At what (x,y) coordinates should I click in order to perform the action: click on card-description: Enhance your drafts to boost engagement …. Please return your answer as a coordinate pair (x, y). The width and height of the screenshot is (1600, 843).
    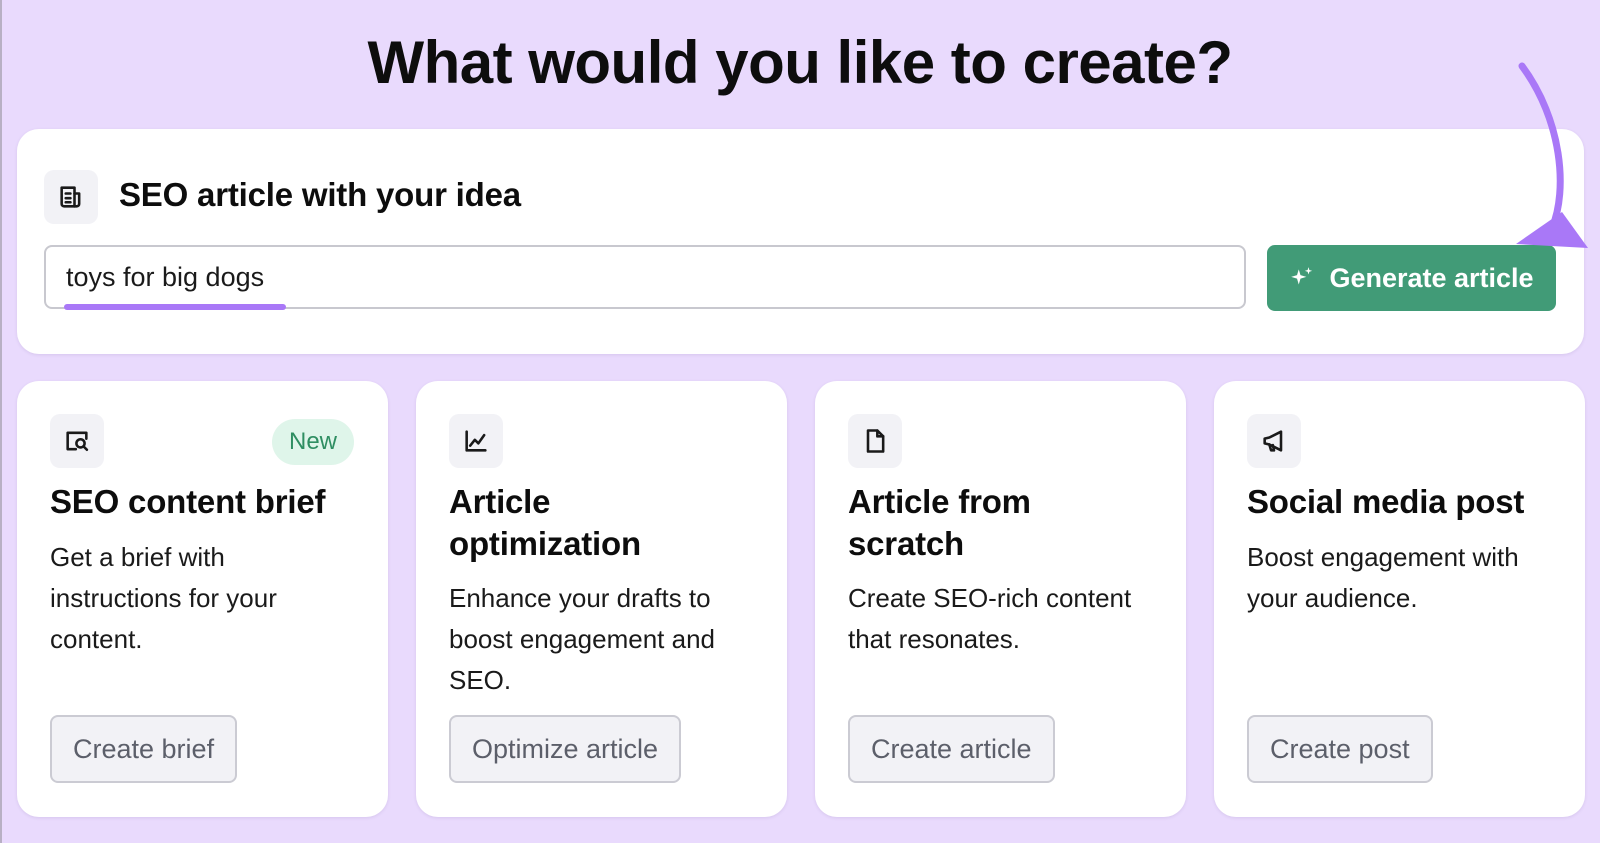
    Looking at the image, I should click on (582, 639).